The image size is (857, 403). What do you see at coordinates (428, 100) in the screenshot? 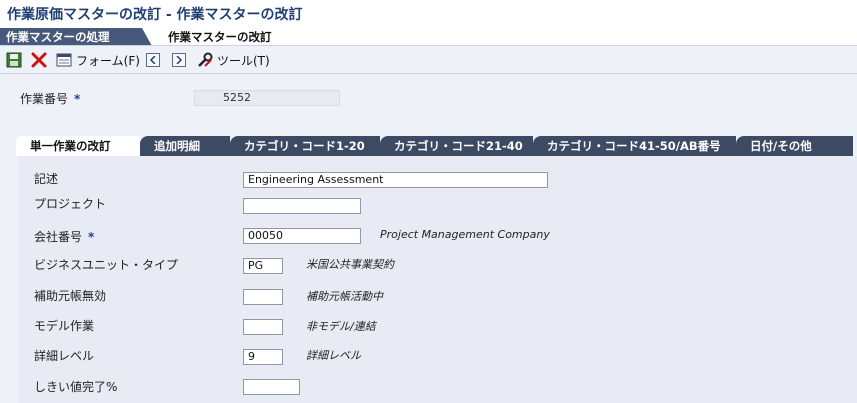
I see `header-area: 作業番号 * 5252` at bounding box center [428, 100].